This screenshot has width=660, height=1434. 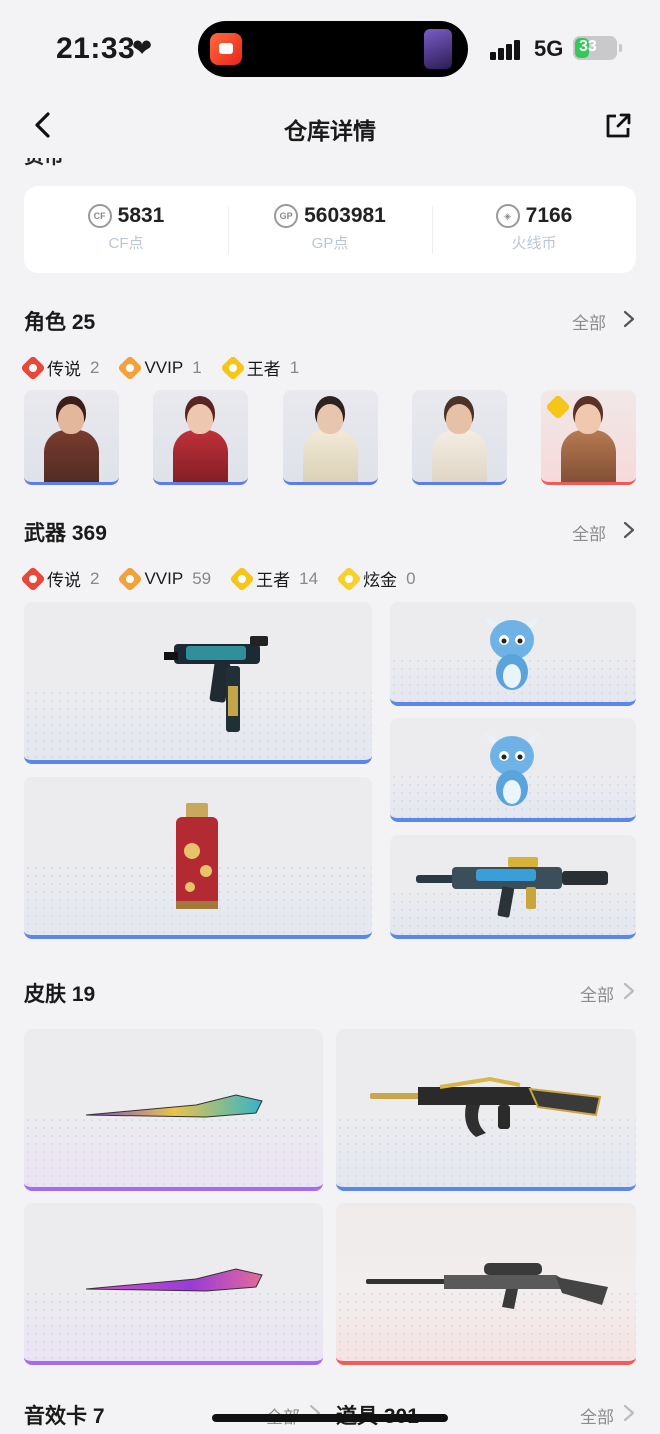 I want to click on character-list, so click(x=330, y=437).